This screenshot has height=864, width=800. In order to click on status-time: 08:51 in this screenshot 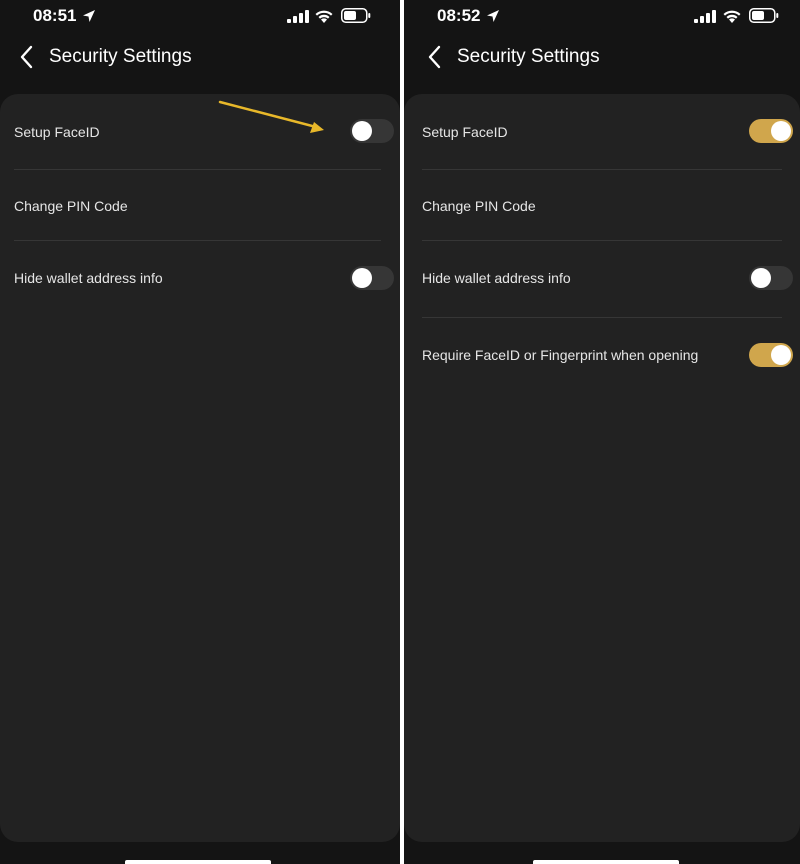, I will do `click(55, 15)`.